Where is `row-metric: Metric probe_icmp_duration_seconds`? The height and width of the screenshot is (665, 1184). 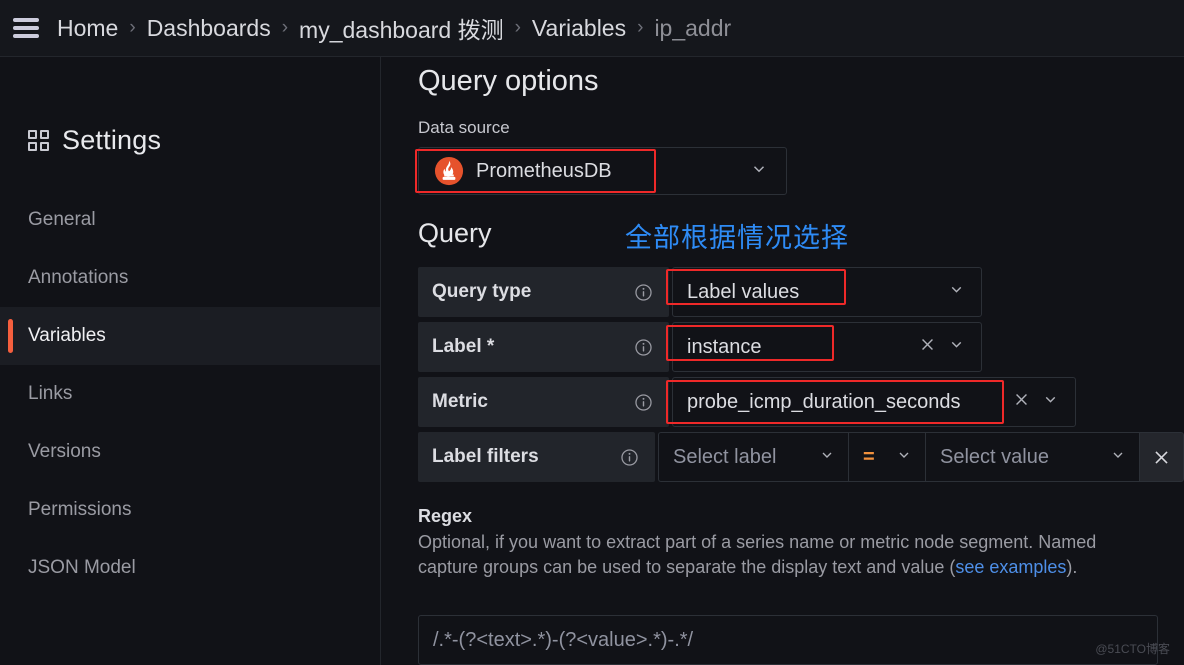 row-metric: Metric probe_icmp_duration_seconds is located at coordinates (801, 402).